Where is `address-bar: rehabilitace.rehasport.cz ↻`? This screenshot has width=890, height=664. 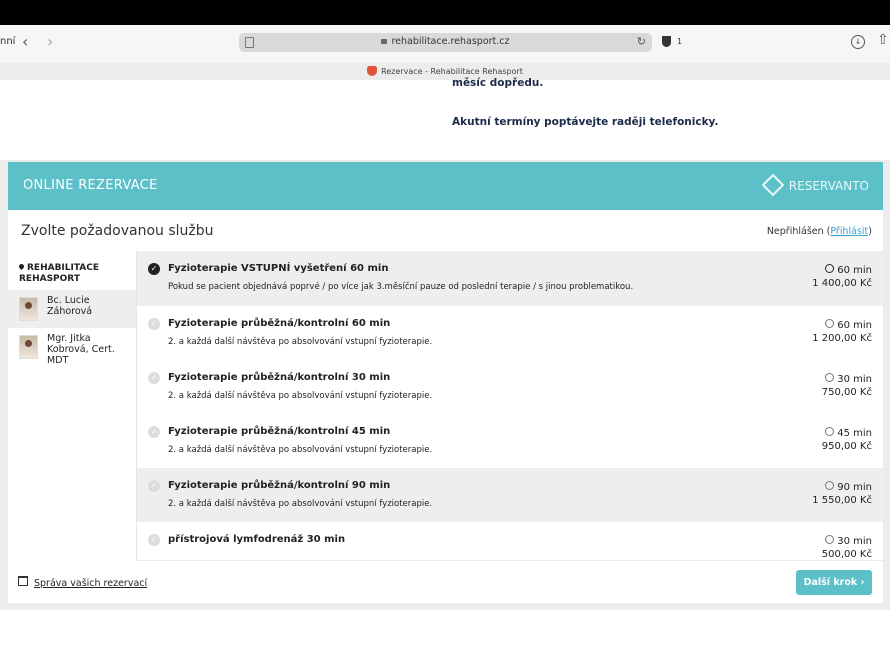
address-bar: rehabilitace.rehasport.cz ↻ is located at coordinates (445, 42).